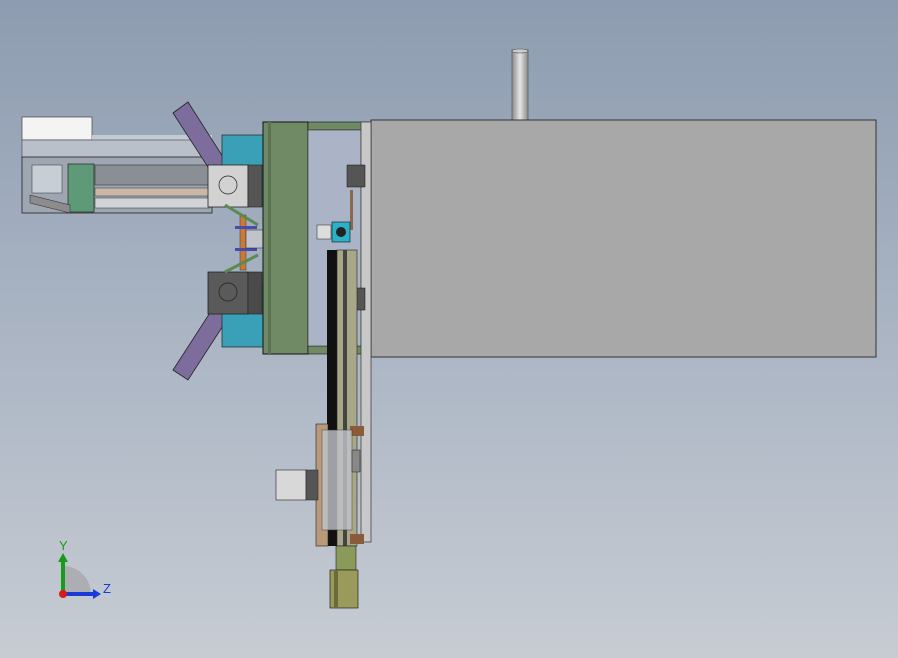  Describe the element at coordinates (318, 485) in the screenshot. I see `lower-carriage` at that location.